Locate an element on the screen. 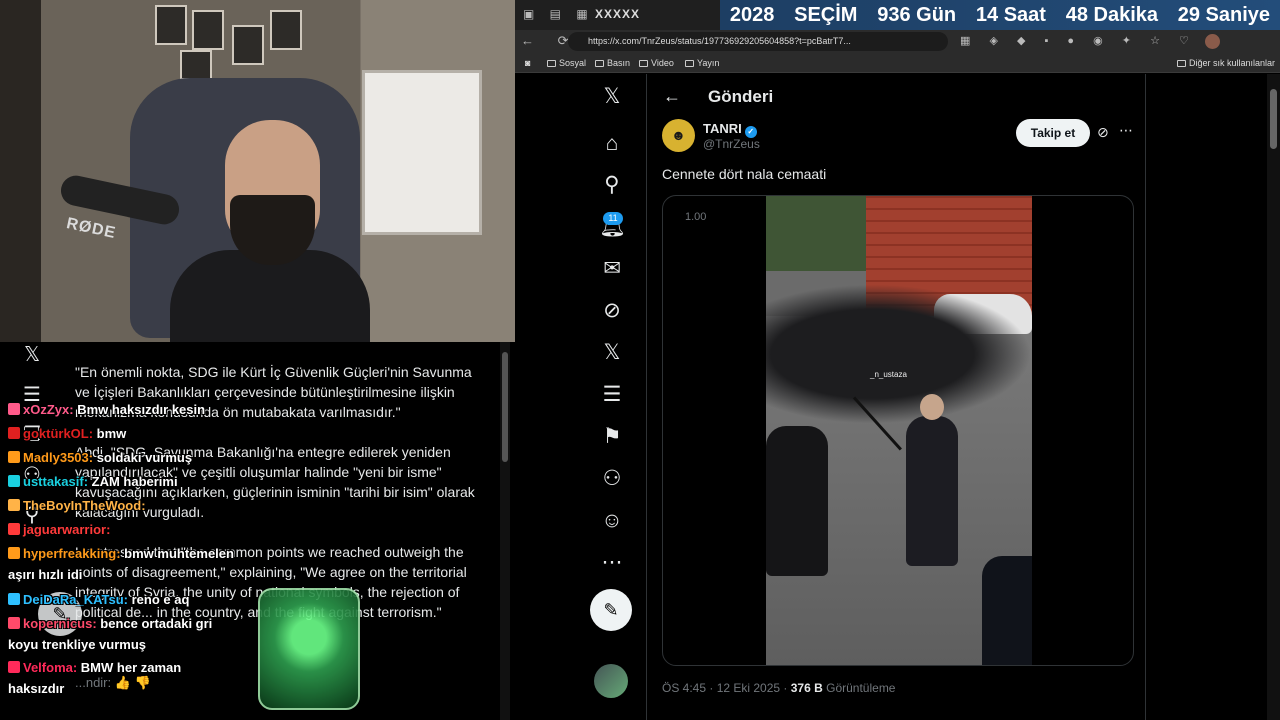 This screenshot has height=720, width=1280. x-premium-icon: 𝕏 is located at coordinates (612, 353).